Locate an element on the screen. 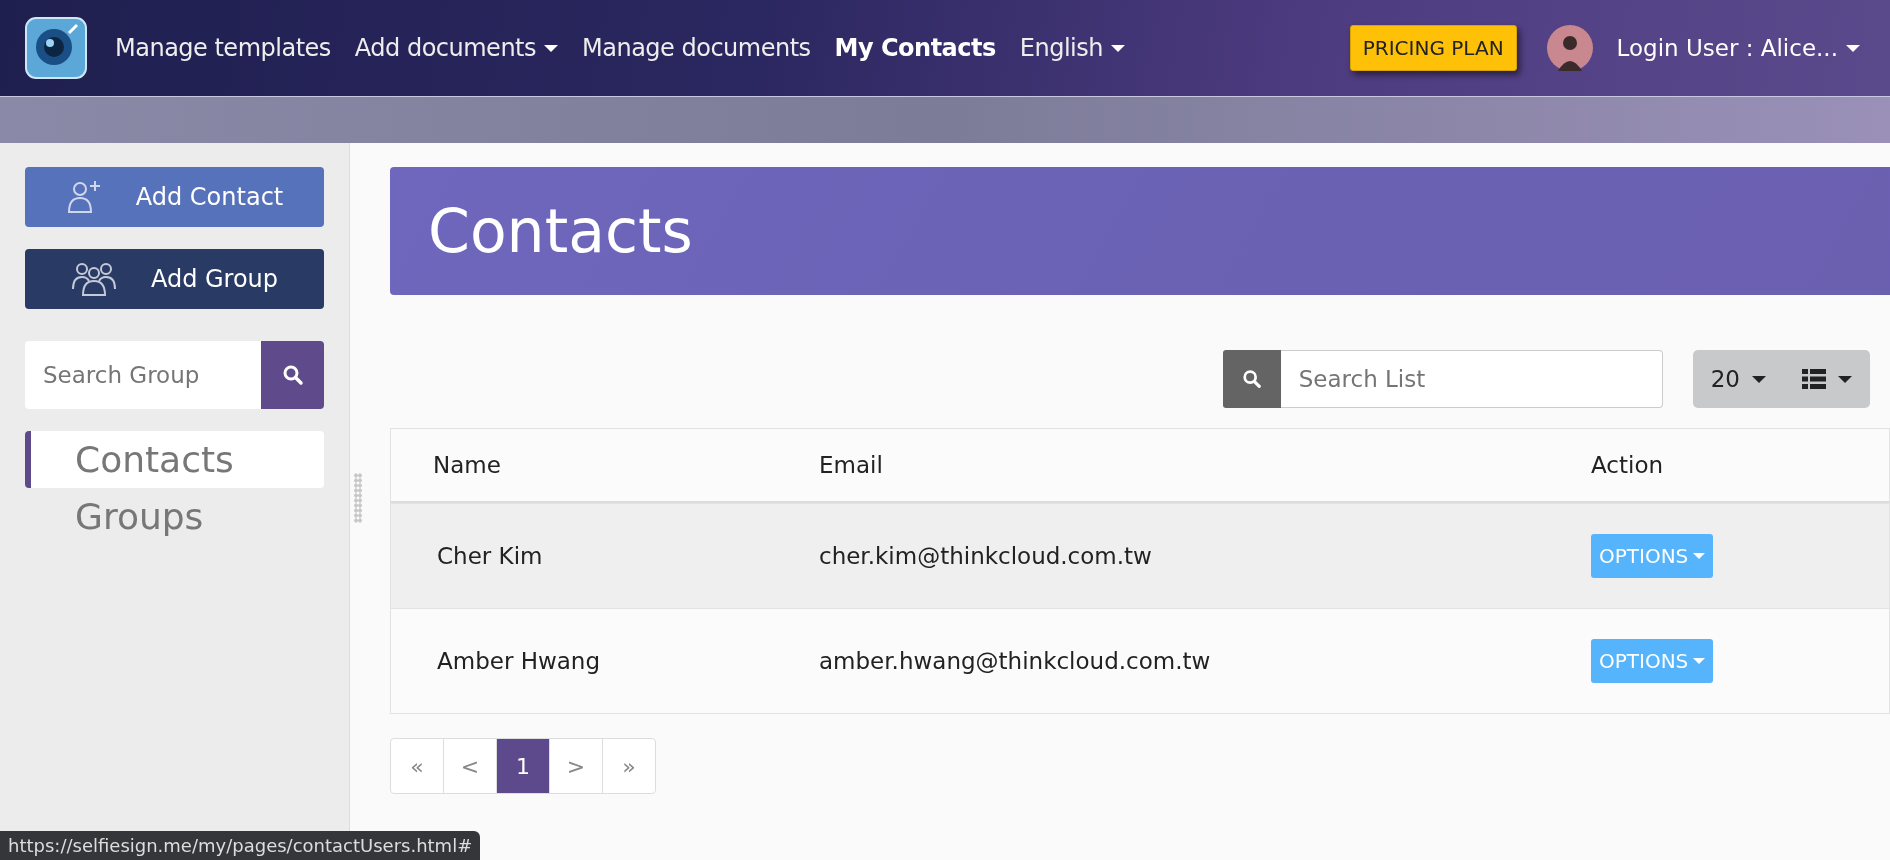 The width and height of the screenshot is (1890, 860). add-group-button: Add Group is located at coordinates (174, 279).